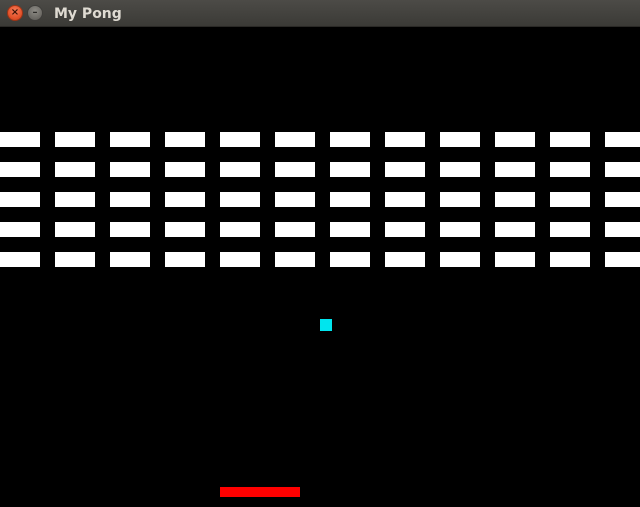 The width and height of the screenshot is (640, 507). I want to click on ball, so click(326, 325).